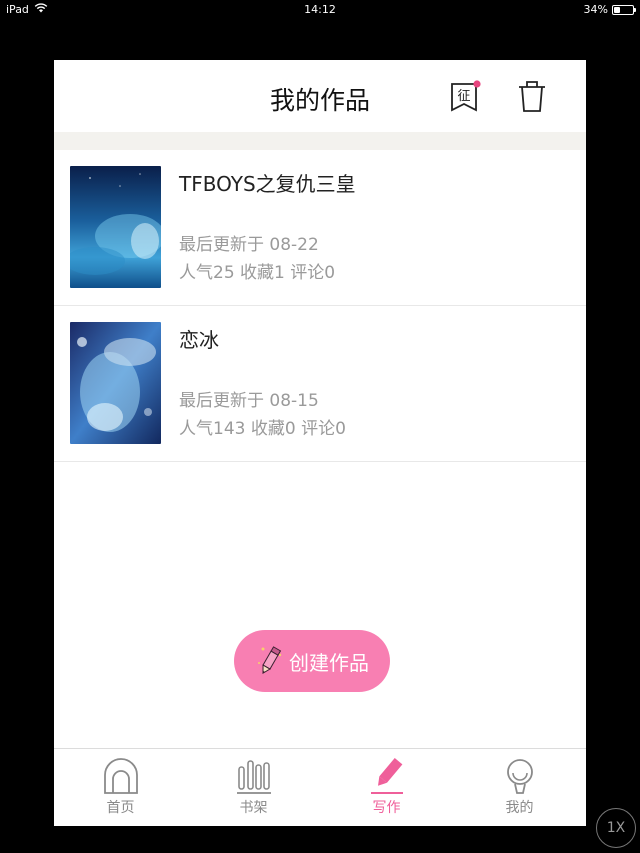 This screenshot has width=640, height=853. I want to click on contest-button: 征, so click(465, 96).